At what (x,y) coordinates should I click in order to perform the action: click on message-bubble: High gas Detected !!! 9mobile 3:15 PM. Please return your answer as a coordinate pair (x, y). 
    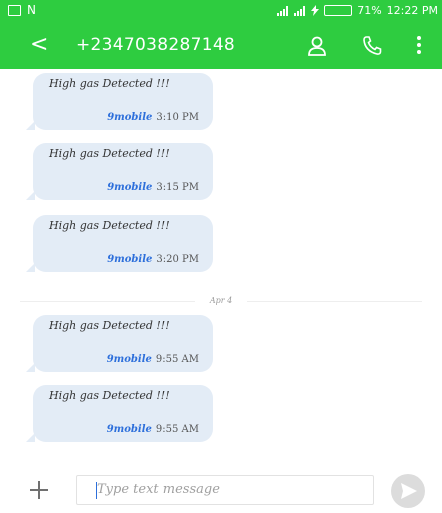
    Looking at the image, I should click on (119, 171).